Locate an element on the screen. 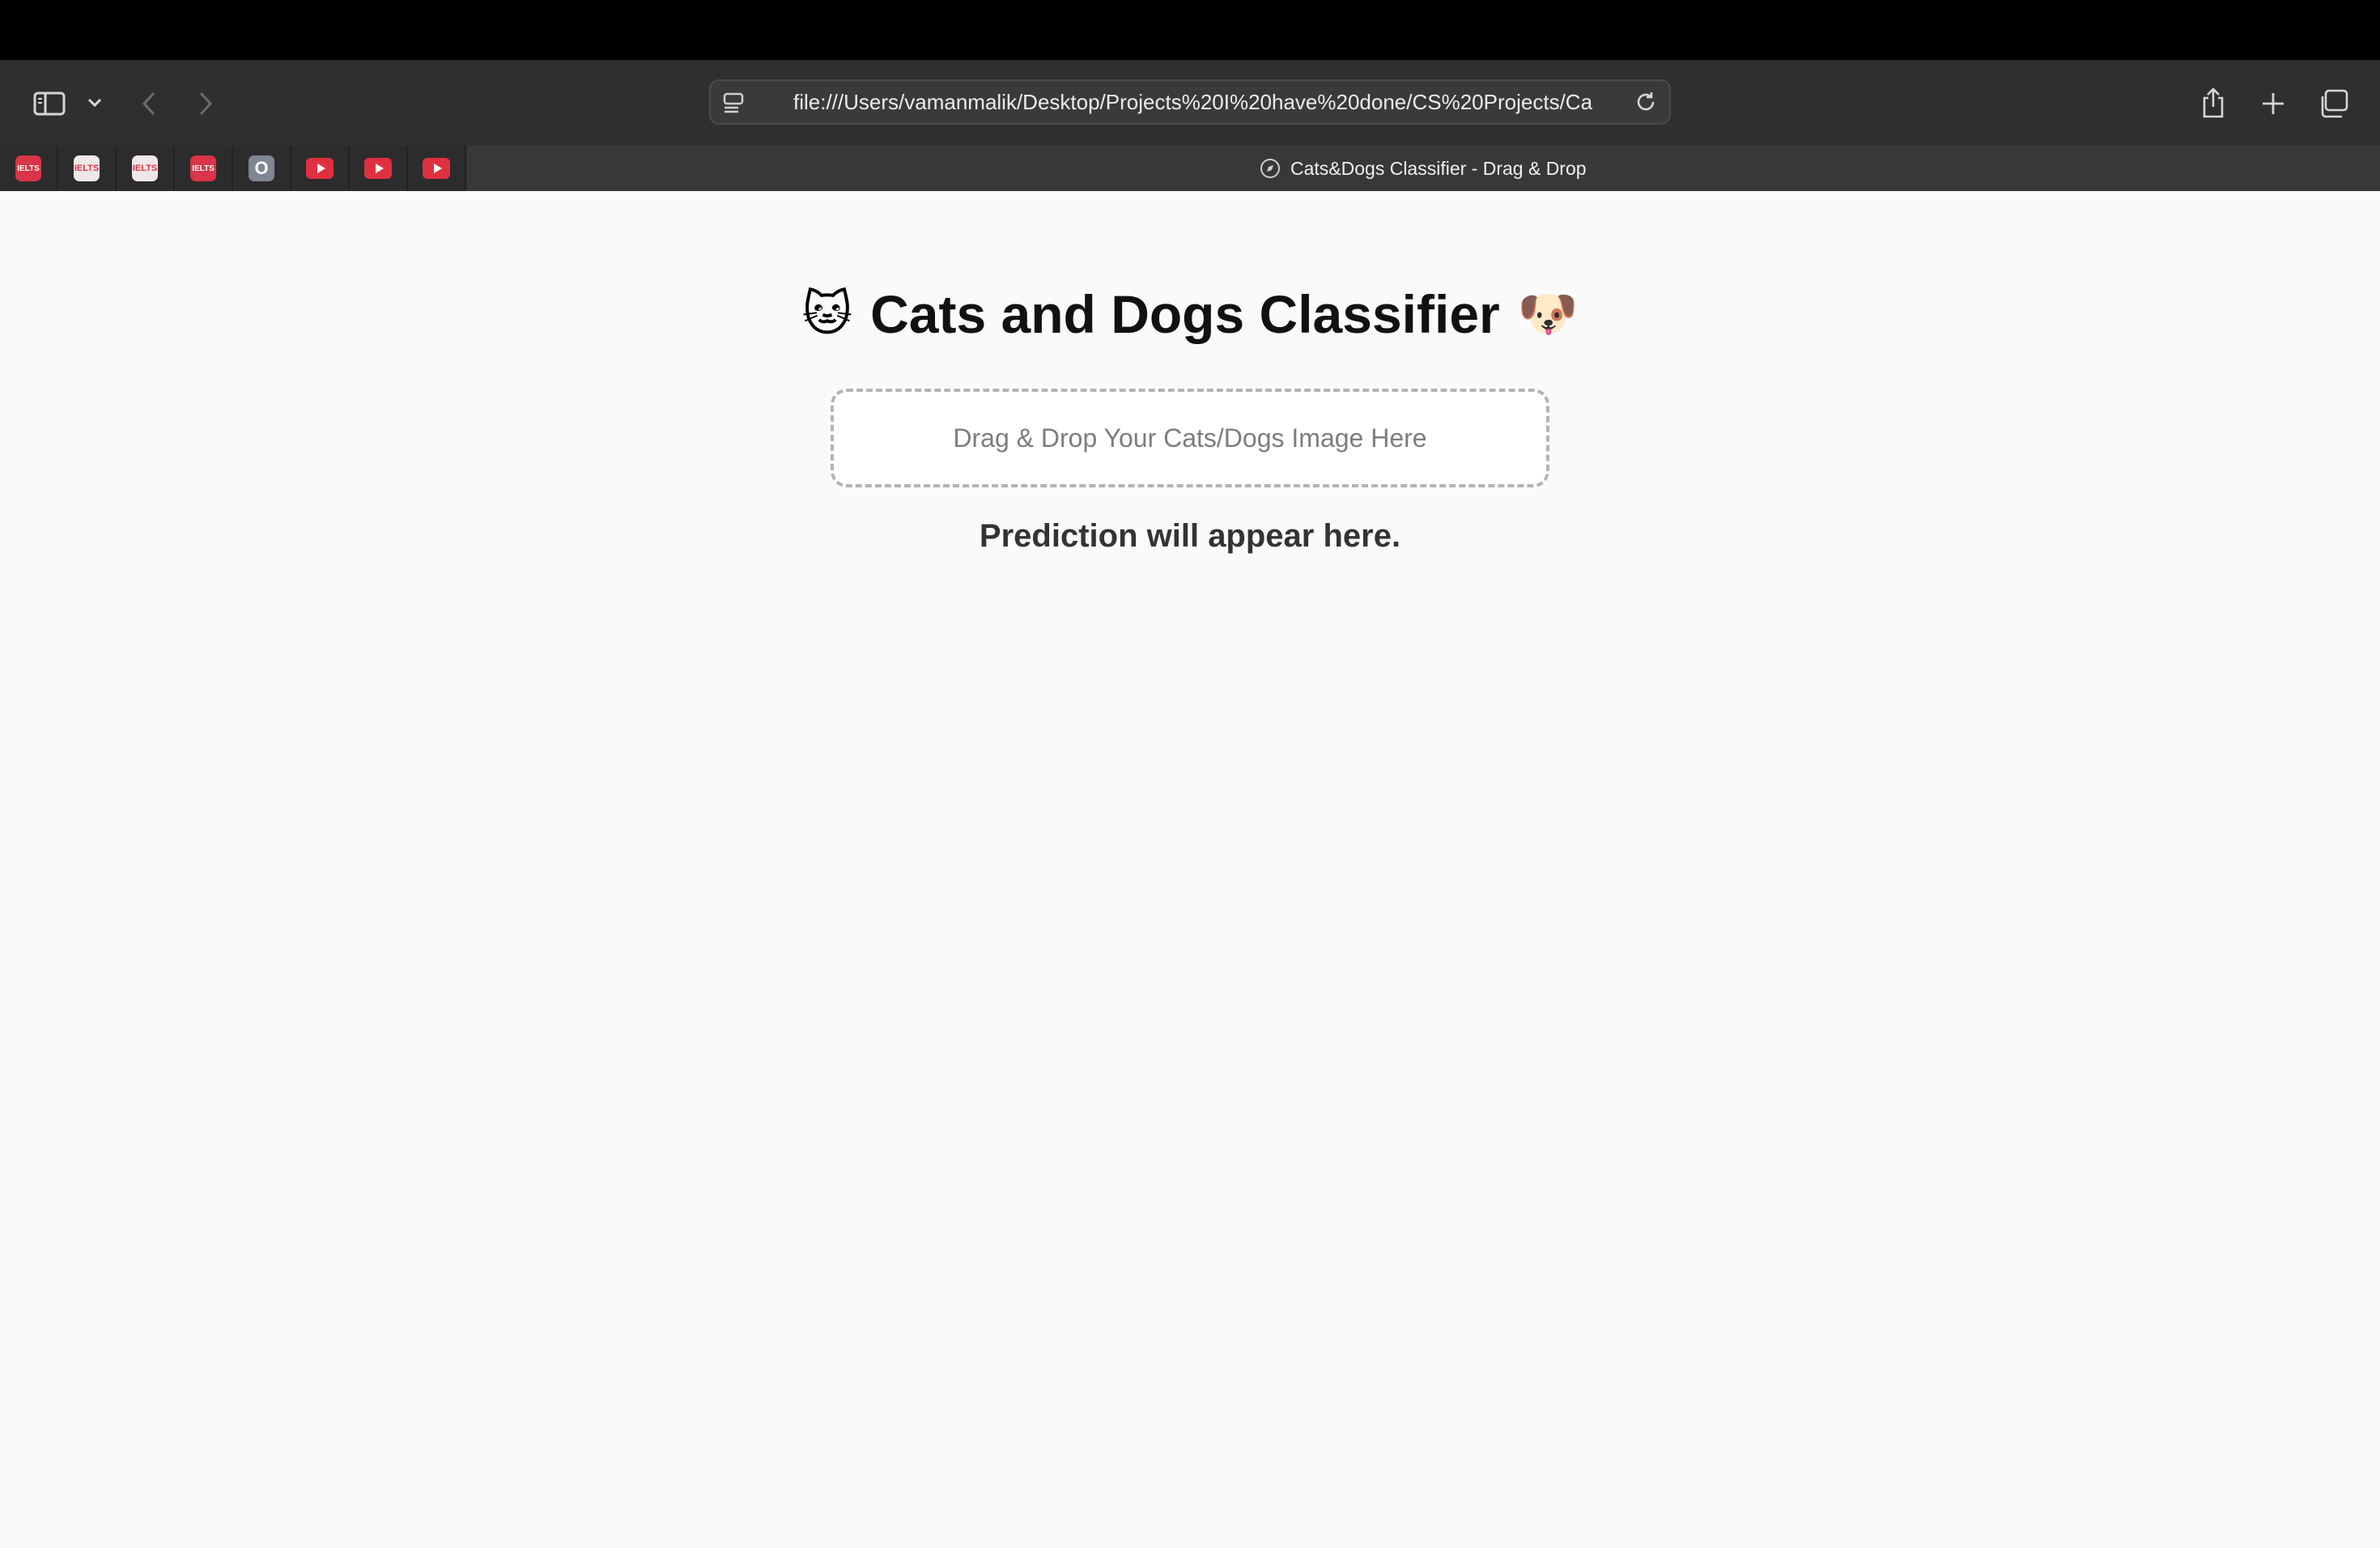 Image resolution: width=2380 pixels, height=1548 pixels. image-dropzone: Drag & Drop Your Cats/Dogs Image Here is located at coordinates (1190, 438).